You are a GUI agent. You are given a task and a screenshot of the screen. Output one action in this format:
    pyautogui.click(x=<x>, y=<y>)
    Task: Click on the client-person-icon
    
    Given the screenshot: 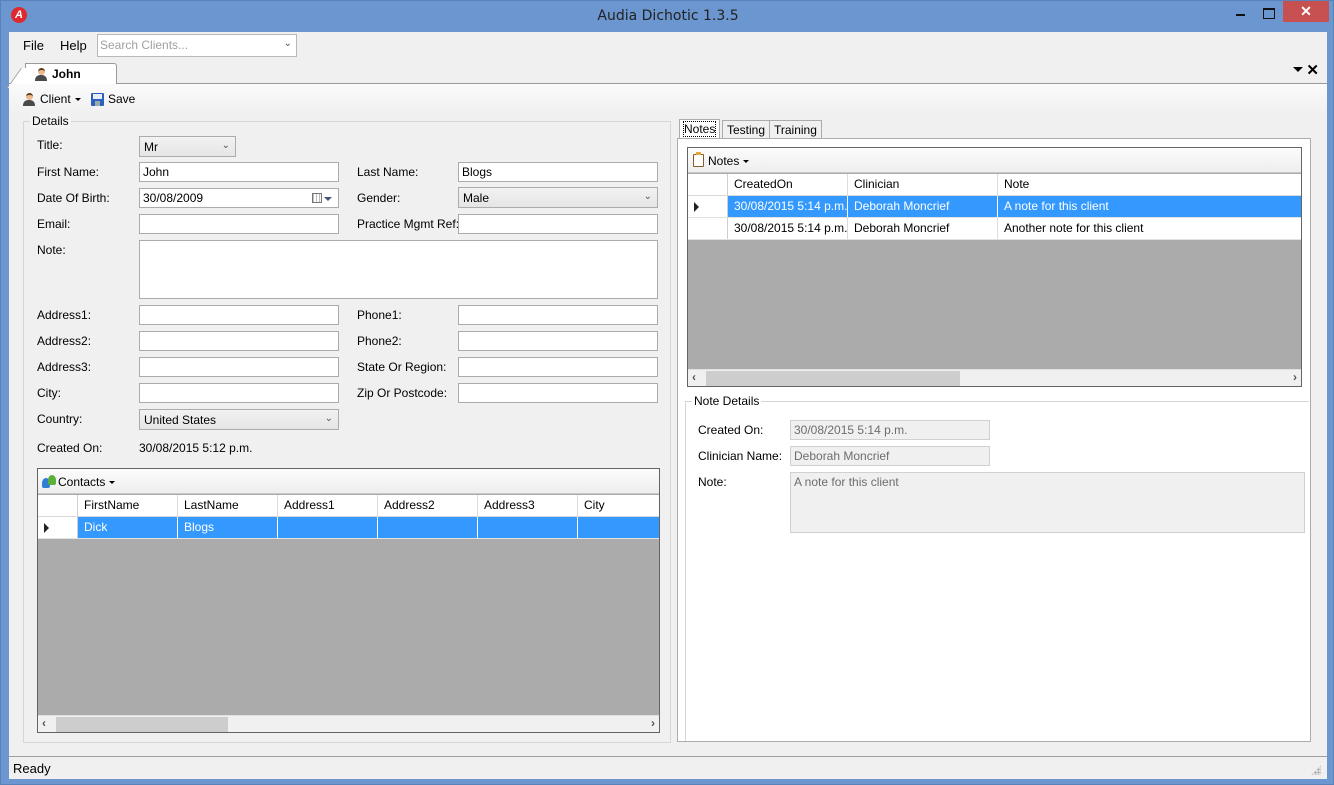 What is the action you would take?
    pyautogui.click(x=41, y=74)
    